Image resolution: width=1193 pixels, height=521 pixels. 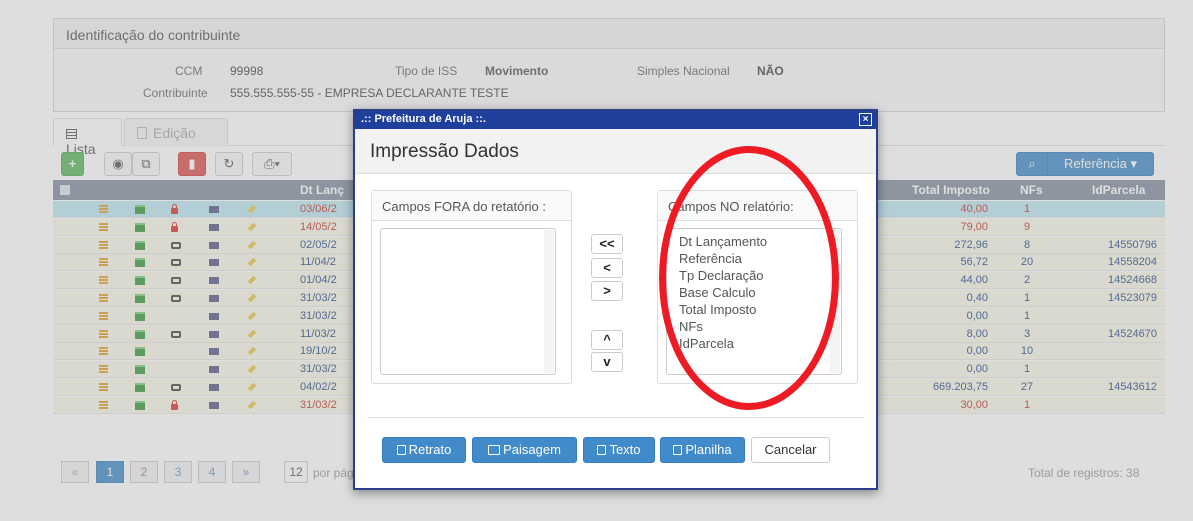 What do you see at coordinates (749, 278) in the screenshot?
I see `annotation-circle` at bounding box center [749, 278].